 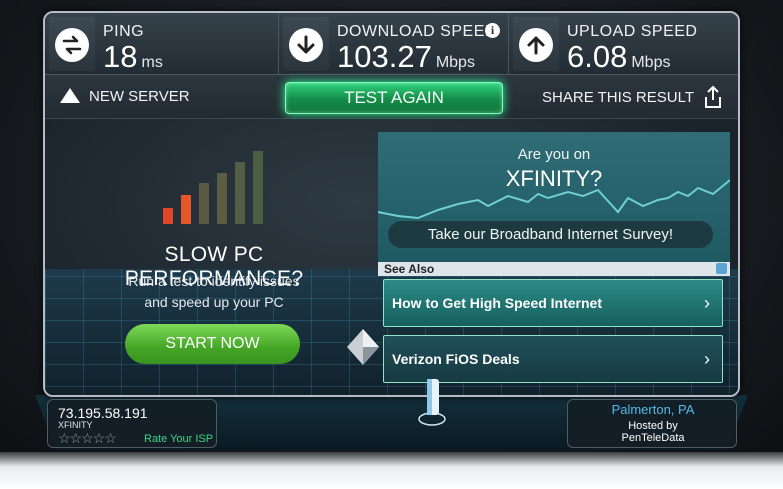 What do you see at coordinates (363, 347) in the screenshot?
I see `gem-icon` at bounding box center [363, 347].